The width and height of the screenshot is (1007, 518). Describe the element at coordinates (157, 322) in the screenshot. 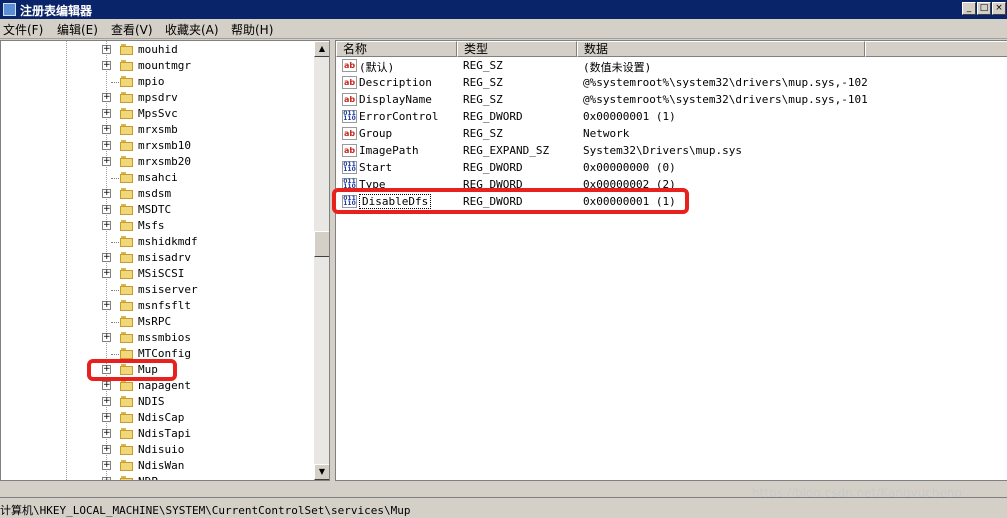

I see `tree-item-msrpc: MsRPC` at that location.